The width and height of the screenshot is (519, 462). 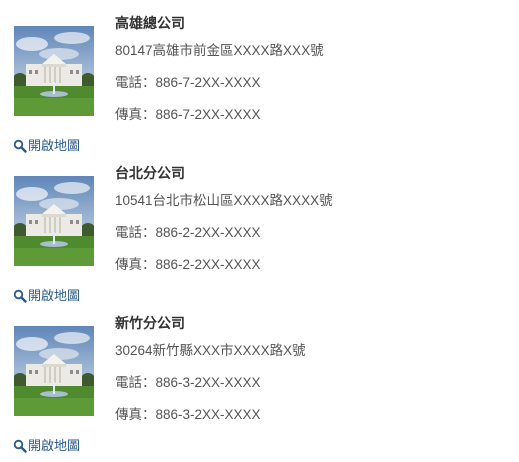 What do you see at coordinates (210, 350) in the screenshot?
I see `office-address: 30264新竹縣XXX市XXXX路X號` at bounding box center [210, 350].